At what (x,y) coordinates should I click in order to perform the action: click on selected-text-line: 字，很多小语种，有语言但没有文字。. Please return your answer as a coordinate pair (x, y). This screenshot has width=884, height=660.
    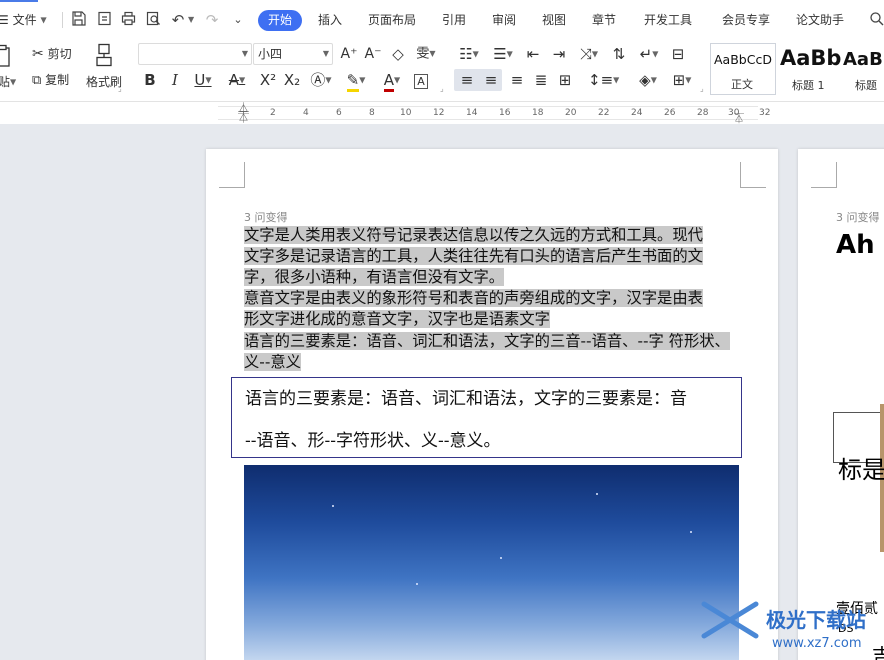
    Looking at the image, I should click on (374, 277).